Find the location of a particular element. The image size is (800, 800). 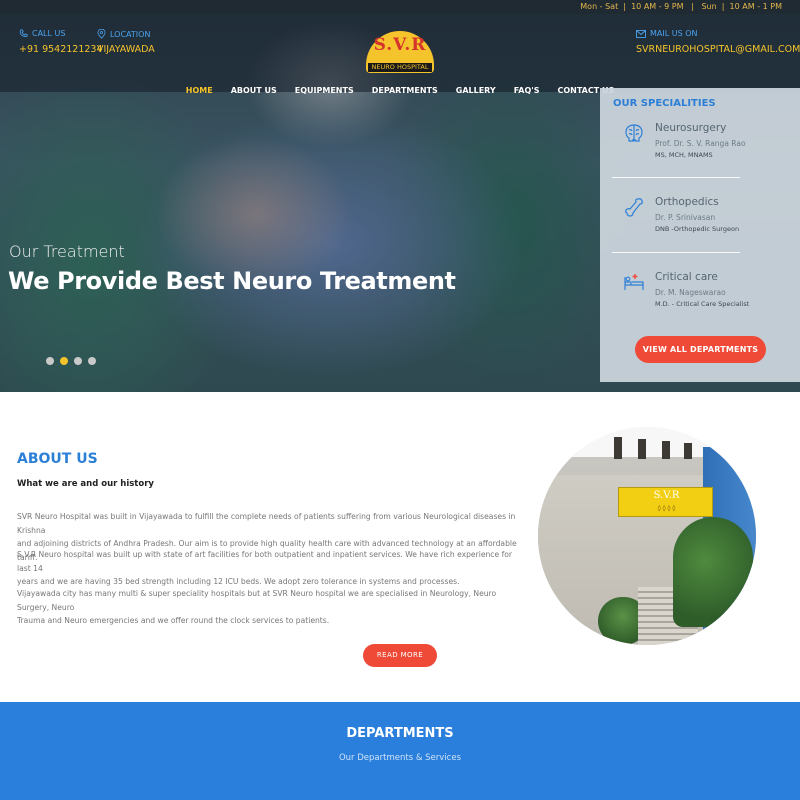

hero-subtitle: Our Treatment is located at coordinates (67, 251).